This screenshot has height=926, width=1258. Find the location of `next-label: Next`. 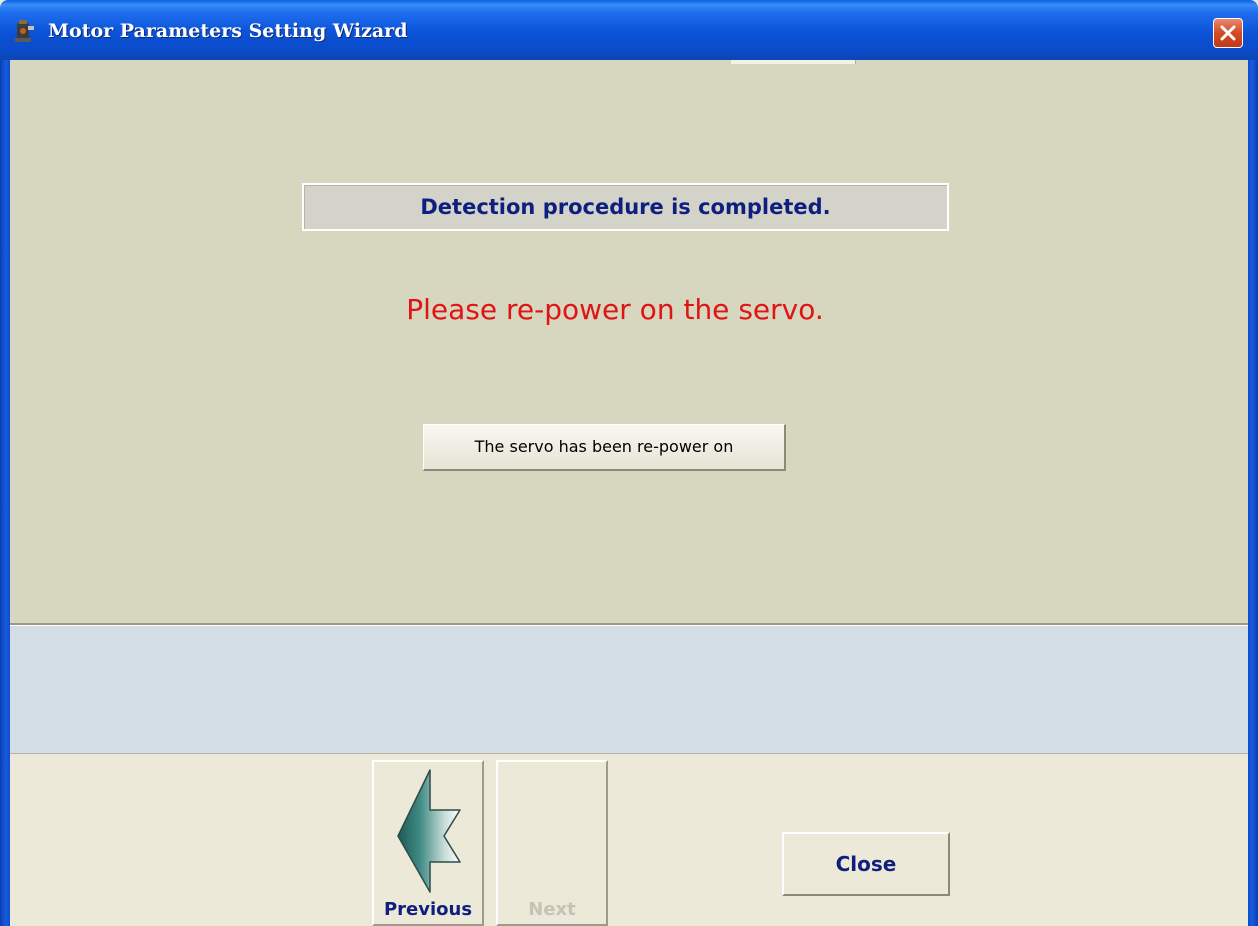

next-label: Next is located at coordinates (552, 909).